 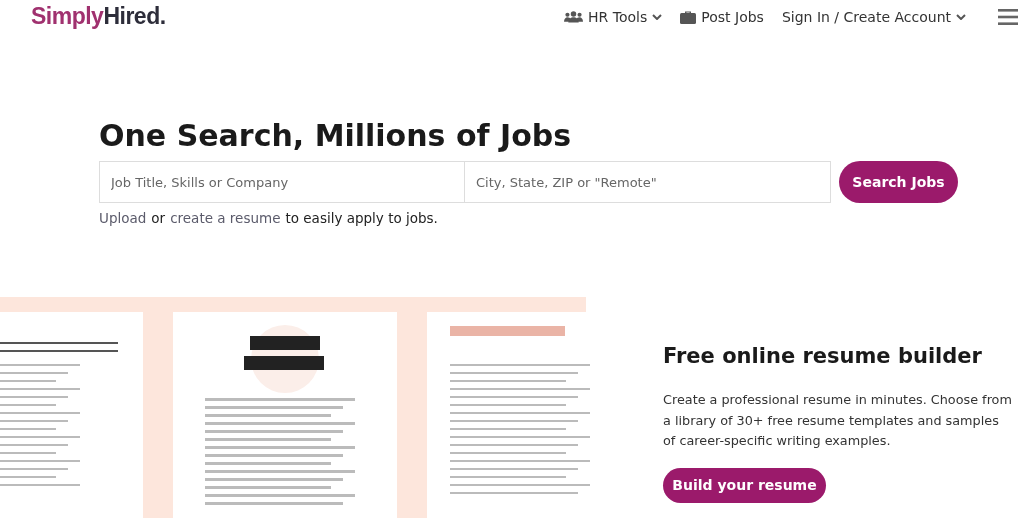 I want to click on build-resume-button: Build your resume, so click(x=744, y=485).